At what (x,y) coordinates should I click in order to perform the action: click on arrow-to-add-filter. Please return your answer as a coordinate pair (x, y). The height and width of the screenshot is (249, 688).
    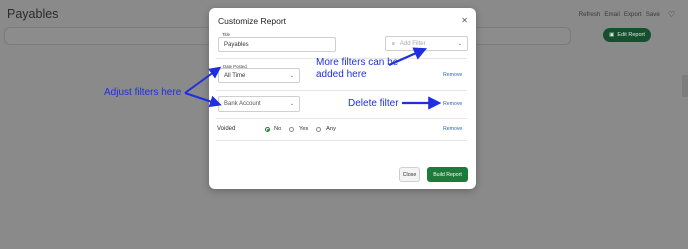
    Looking at the image, I should click on (408, 57).